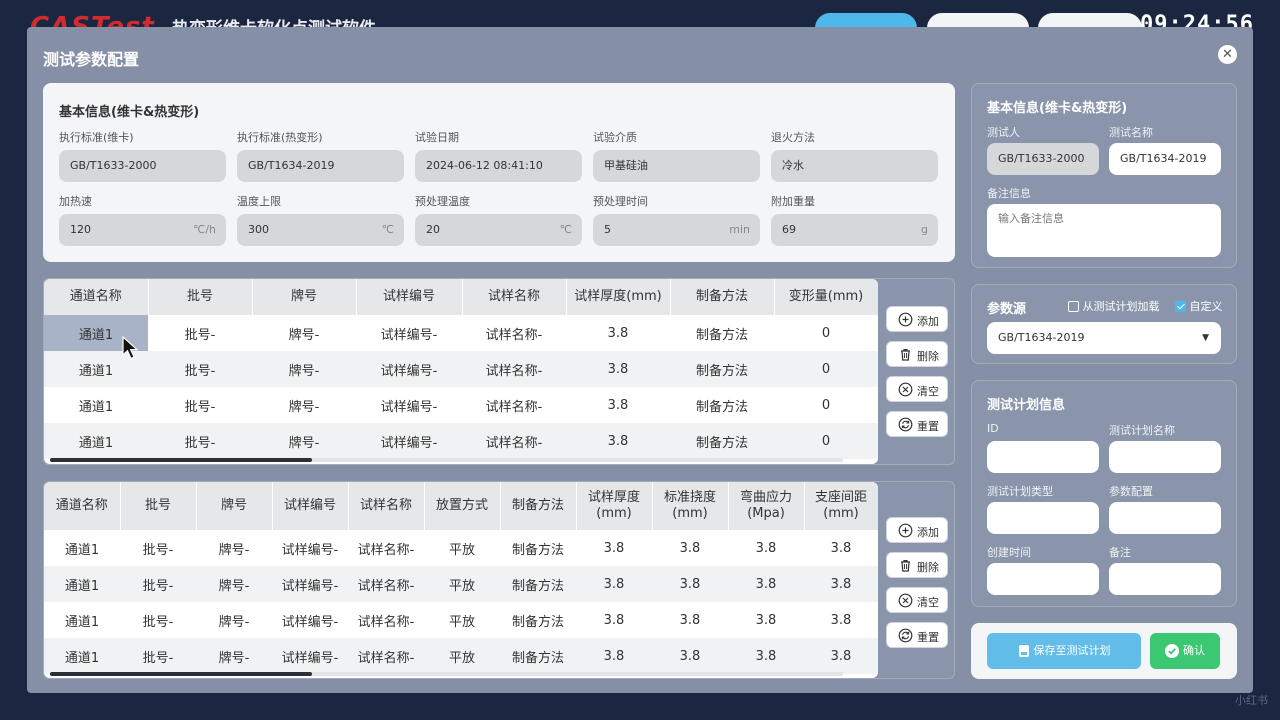 This screenshot has width=1280, height=720. What do you see at coordinates (1064, 651) in the screenshot?
I see `save-to-plan-button: 保存至测试计划` at bounding box center [1064, 651].